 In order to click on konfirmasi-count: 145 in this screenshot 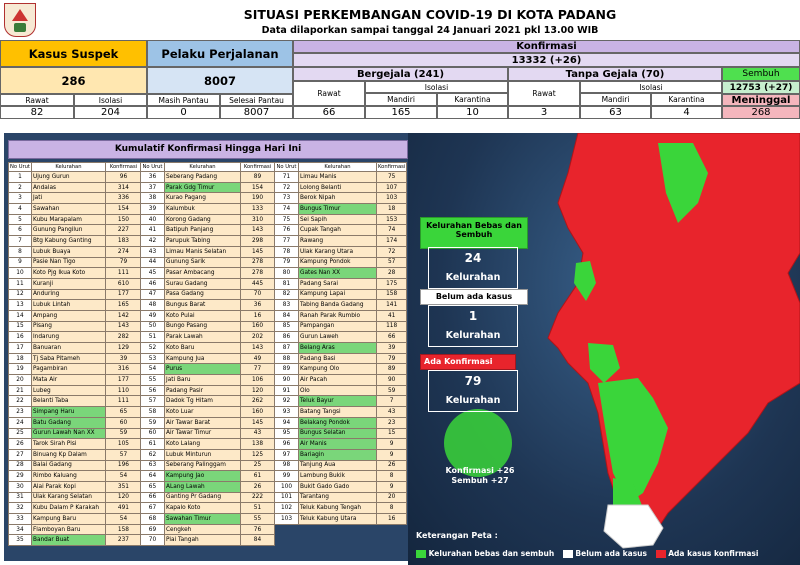, I will do `click(257, 251)`.